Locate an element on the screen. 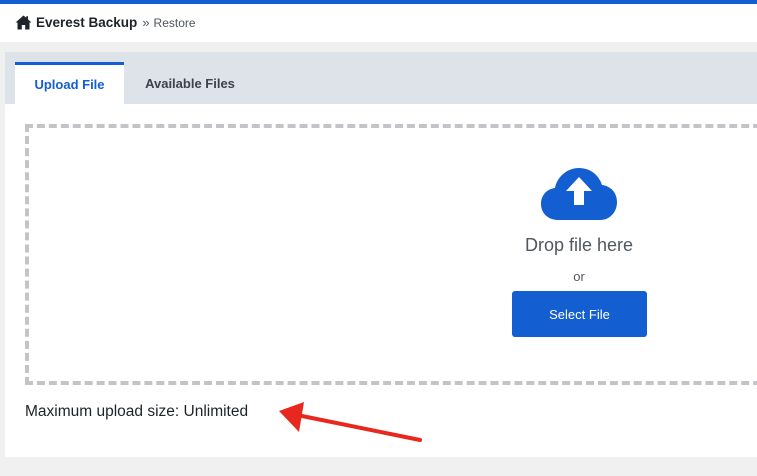  tab-available-files: Available Files is located at coordinates (190, 83).